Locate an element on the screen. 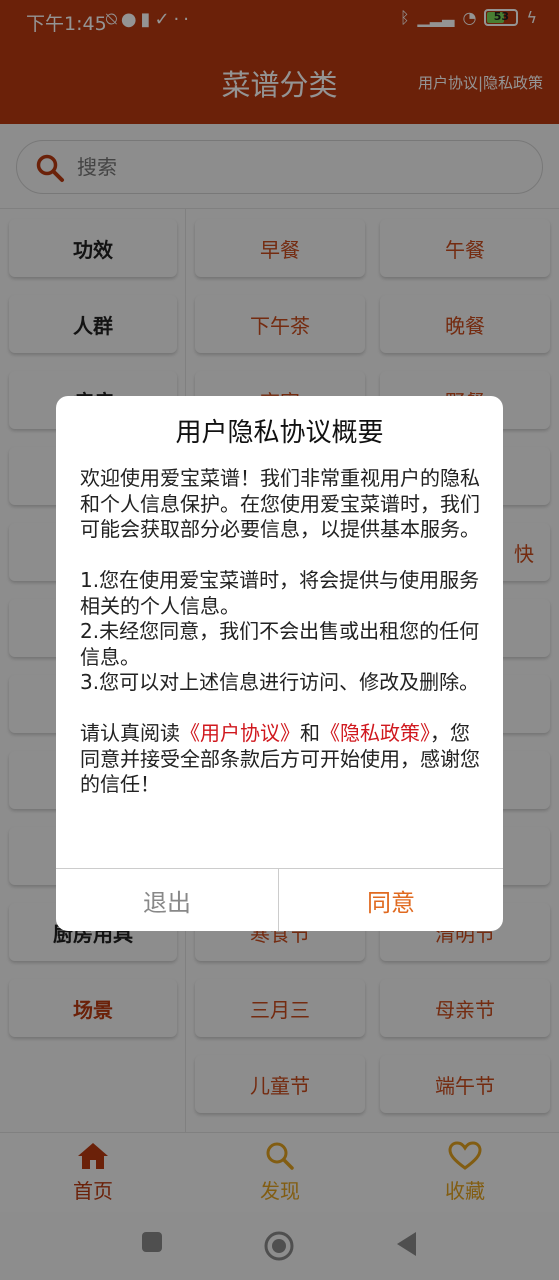 Image resolution: width=559 pixels, height=1280 pixels. dialog-actions: 退出 同意 is located at coordinates (279, 899).